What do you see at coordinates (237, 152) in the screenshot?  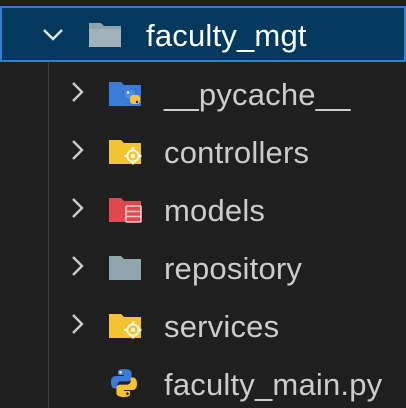 I see `tree-item-label: controllers` at bounding box center [237, 152].